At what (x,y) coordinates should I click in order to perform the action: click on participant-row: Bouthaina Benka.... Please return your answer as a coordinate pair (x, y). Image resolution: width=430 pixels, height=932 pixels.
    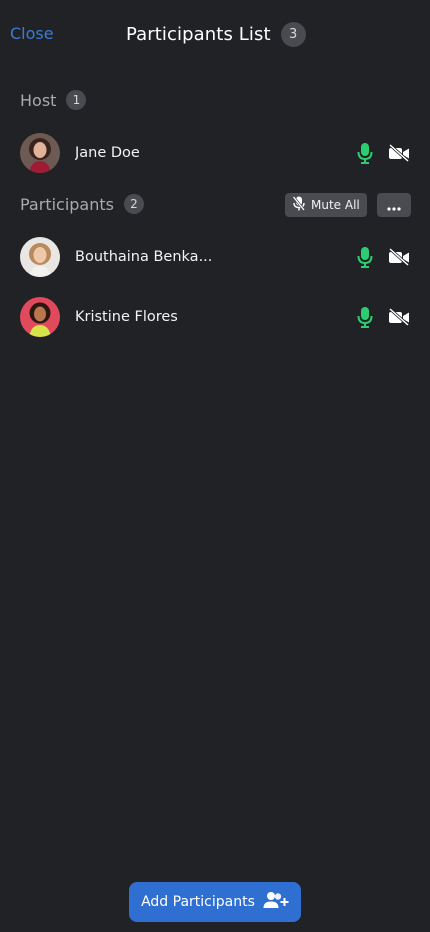
    Looking at the image, I should click on (215, 257).